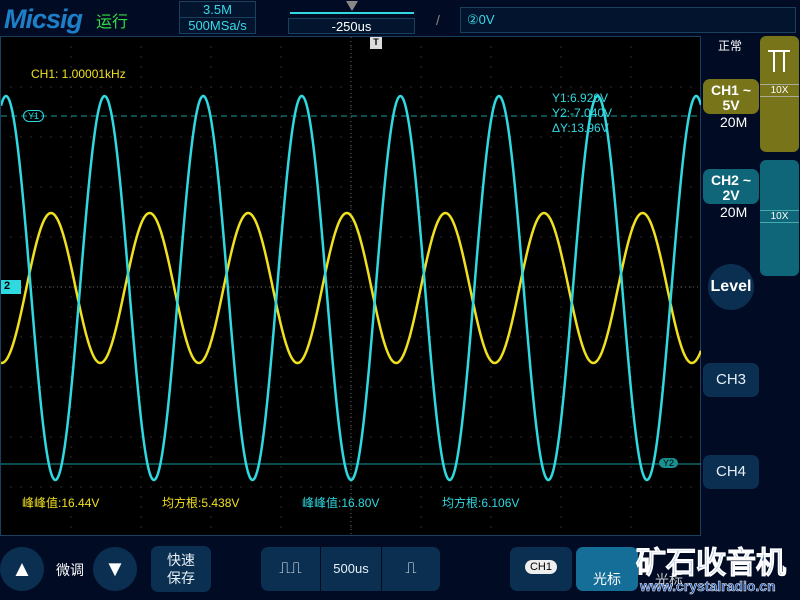 Image resolution: width=800 pixels, height=600 pixels. What do you see at coordinates (217, 25) in the screenshot?
I see `sample-rate: 500MSa/s` at bounding box center [217, 25].